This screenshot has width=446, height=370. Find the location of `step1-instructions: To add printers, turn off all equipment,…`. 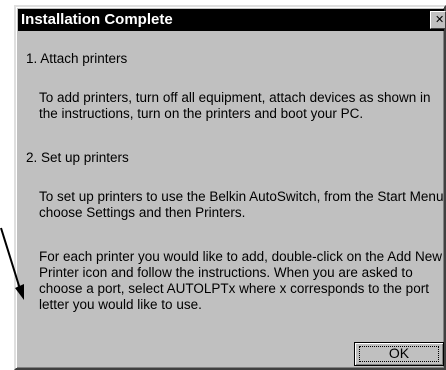

step1-instructions: To add printers, turn off all equipment,… is located at coordinates (235, 105).